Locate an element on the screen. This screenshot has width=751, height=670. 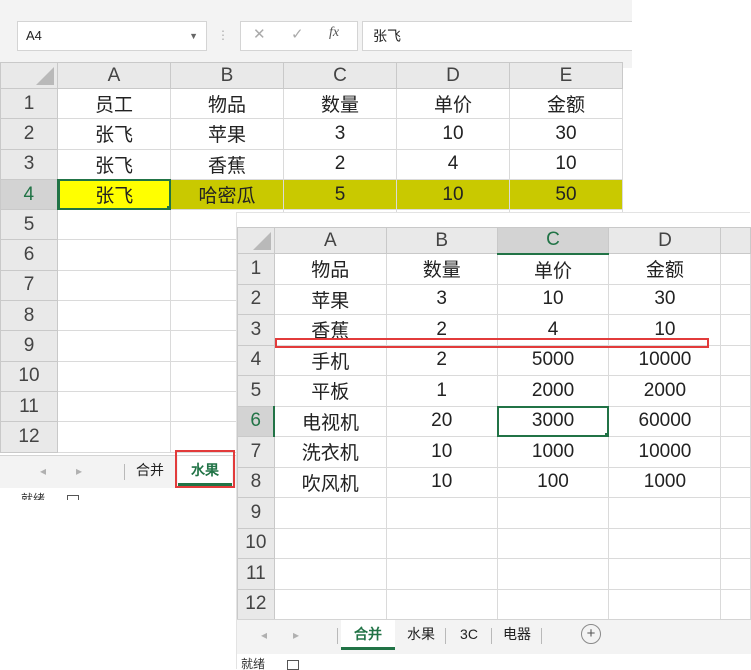
formula-input: 张飞 is located at coordinates (497, 36).